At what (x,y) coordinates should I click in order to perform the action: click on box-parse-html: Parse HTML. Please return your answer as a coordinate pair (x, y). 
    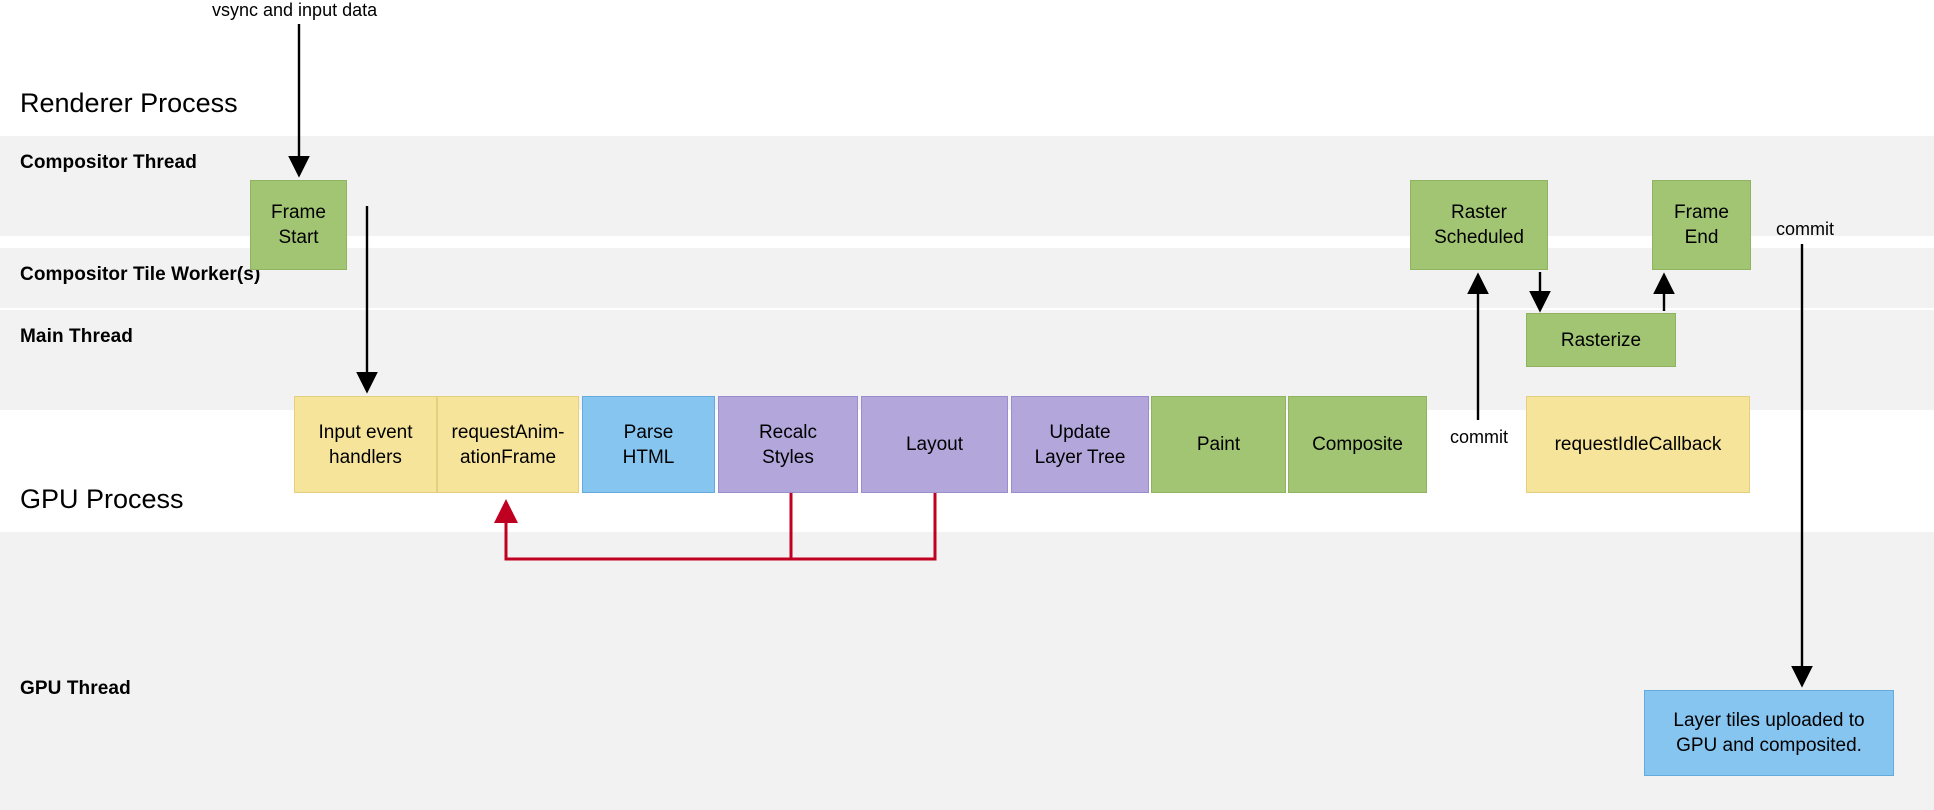
    Looking at the image, I should click on (648, 444).